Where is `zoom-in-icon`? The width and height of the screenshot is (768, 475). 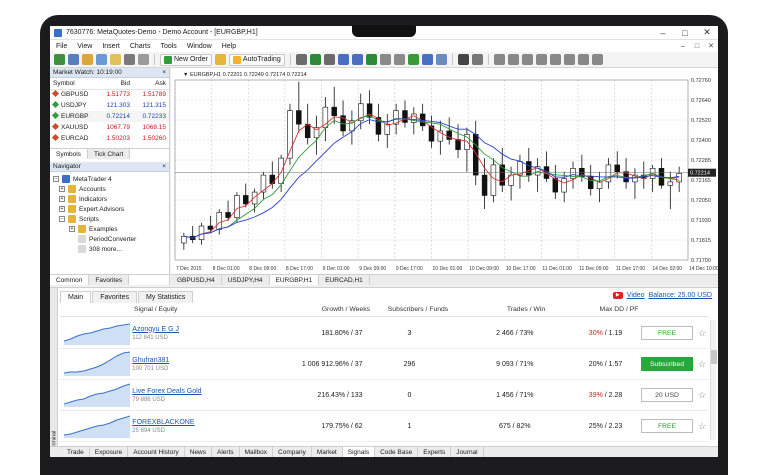 zoom-in-icon is located at coordinates (343, 59).